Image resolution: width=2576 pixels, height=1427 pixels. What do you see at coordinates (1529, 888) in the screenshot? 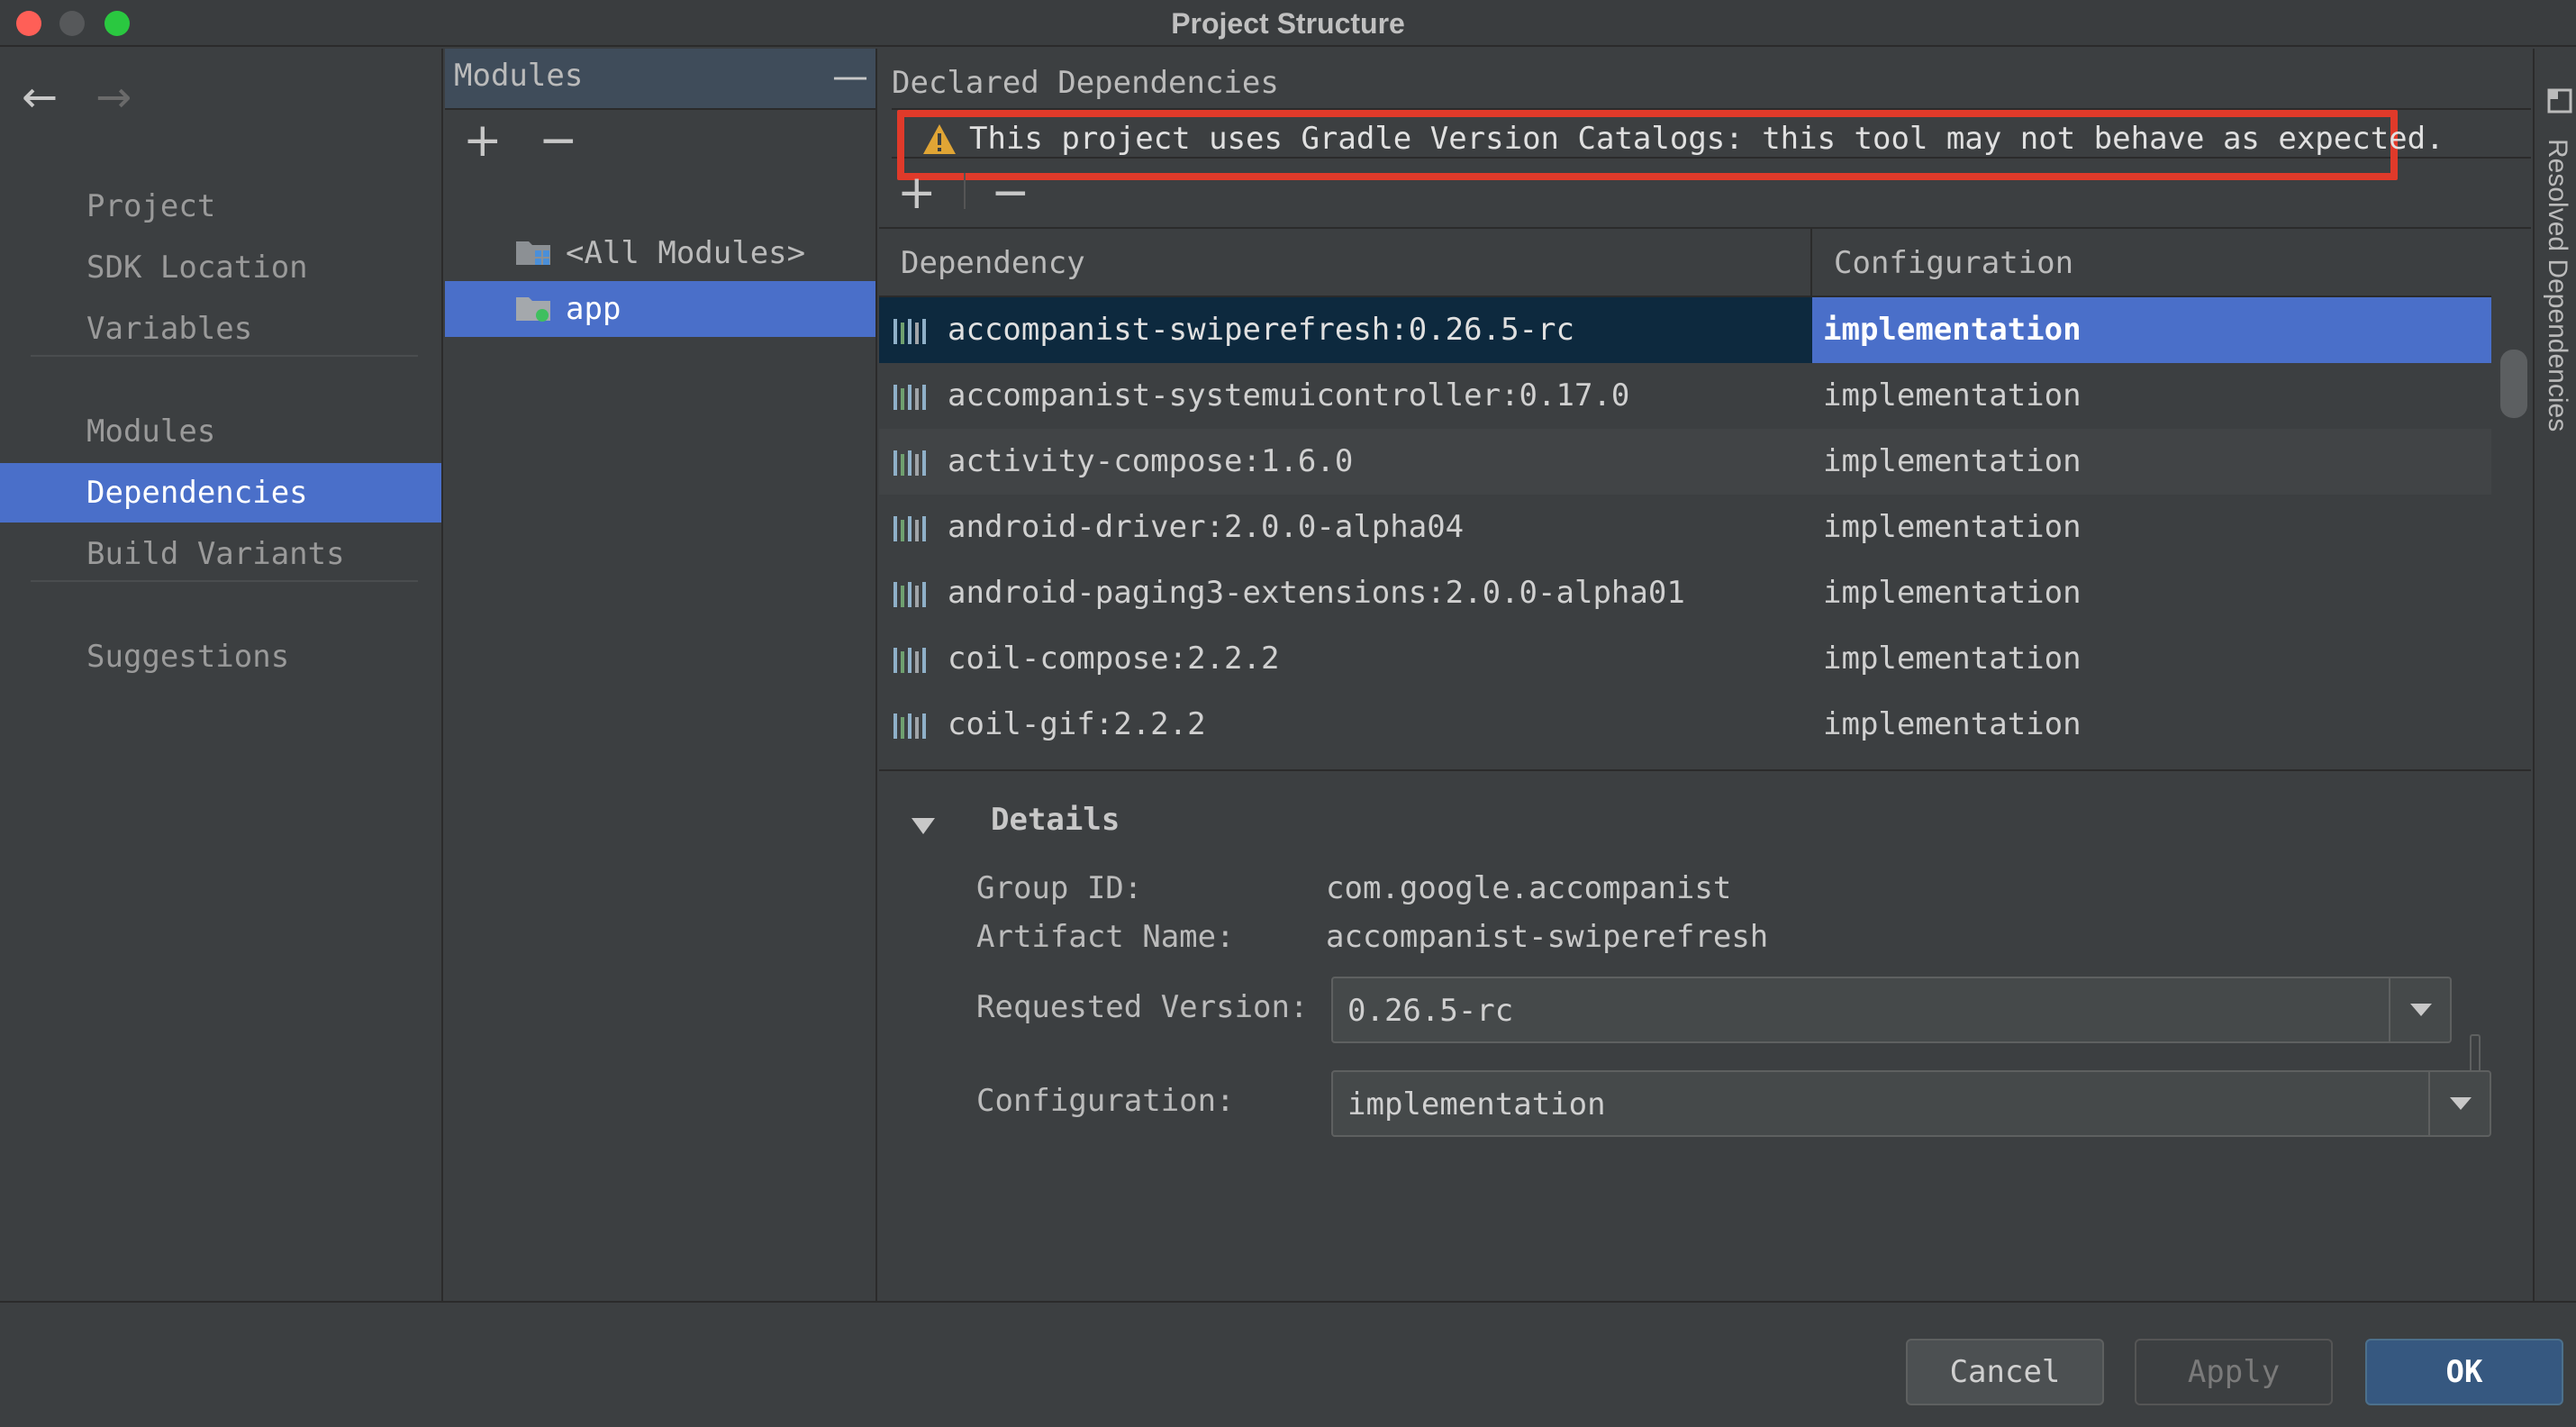
I see `group-id-value: com.google.accompanist` at bounding box center [1529, 888].